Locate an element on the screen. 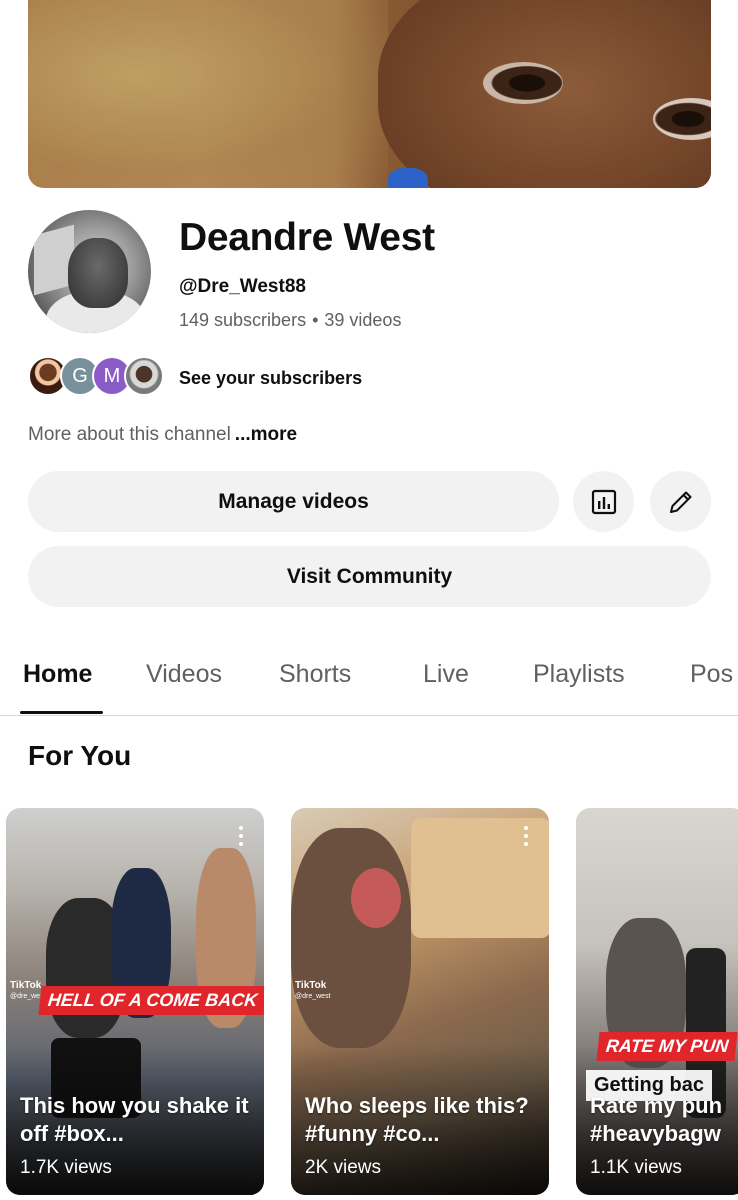  analytics-icon is located at coordinates (603, 501).